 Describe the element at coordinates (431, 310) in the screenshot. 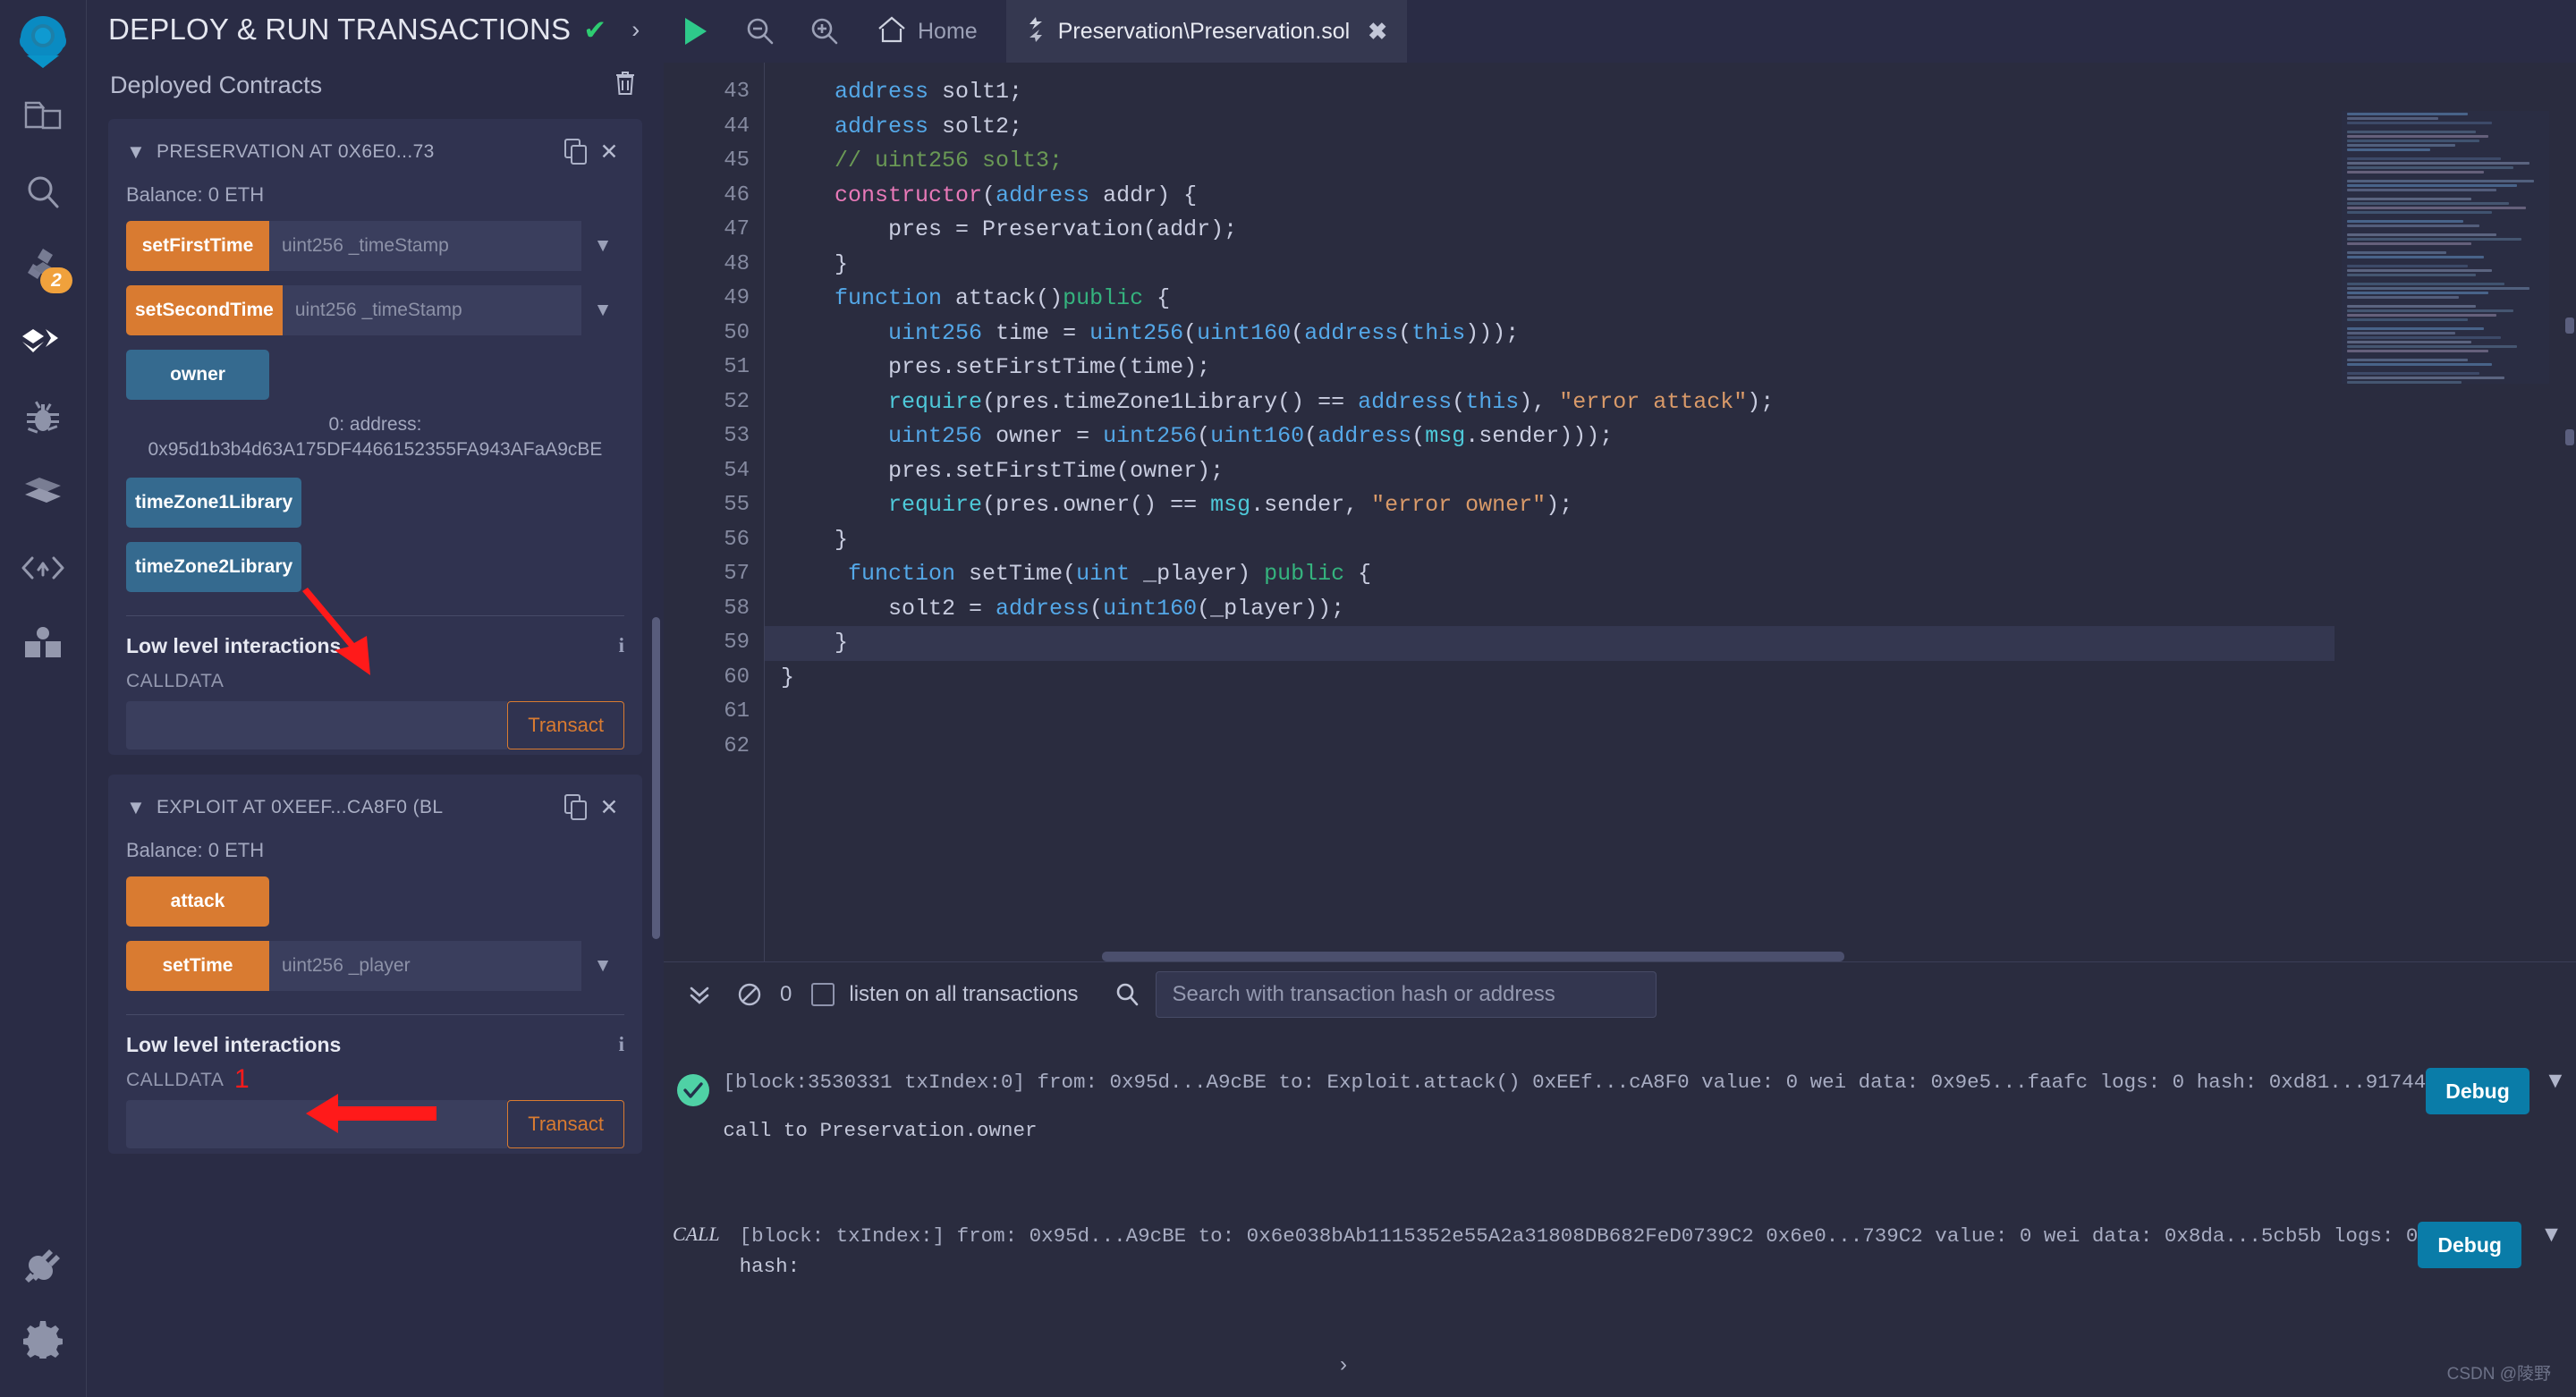

I see `setsecondtime-input` at that location.